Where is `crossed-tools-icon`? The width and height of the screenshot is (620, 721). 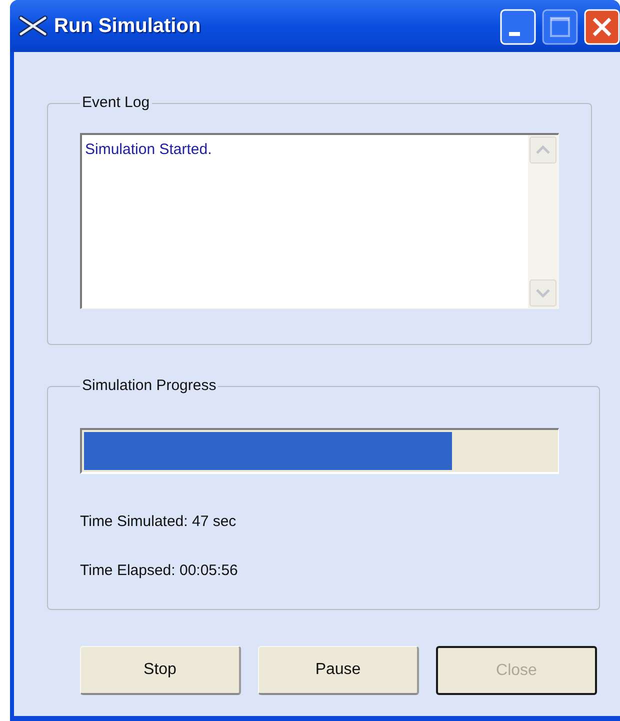 crossed-tools-icon is located at coordinates (33, 26).